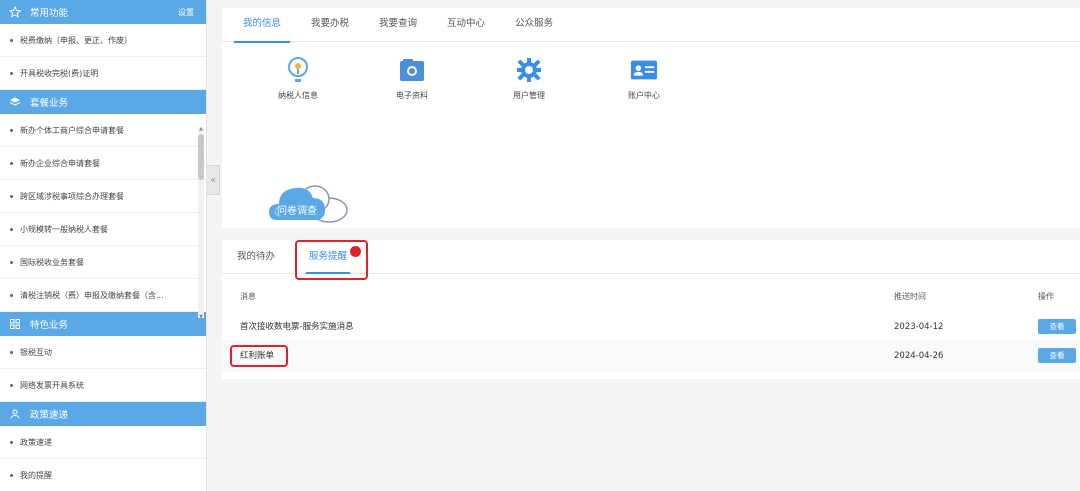 The width and height of the screenshot is (1080, 491). I want to click on section-title: 常用功能, so click(49, 13).